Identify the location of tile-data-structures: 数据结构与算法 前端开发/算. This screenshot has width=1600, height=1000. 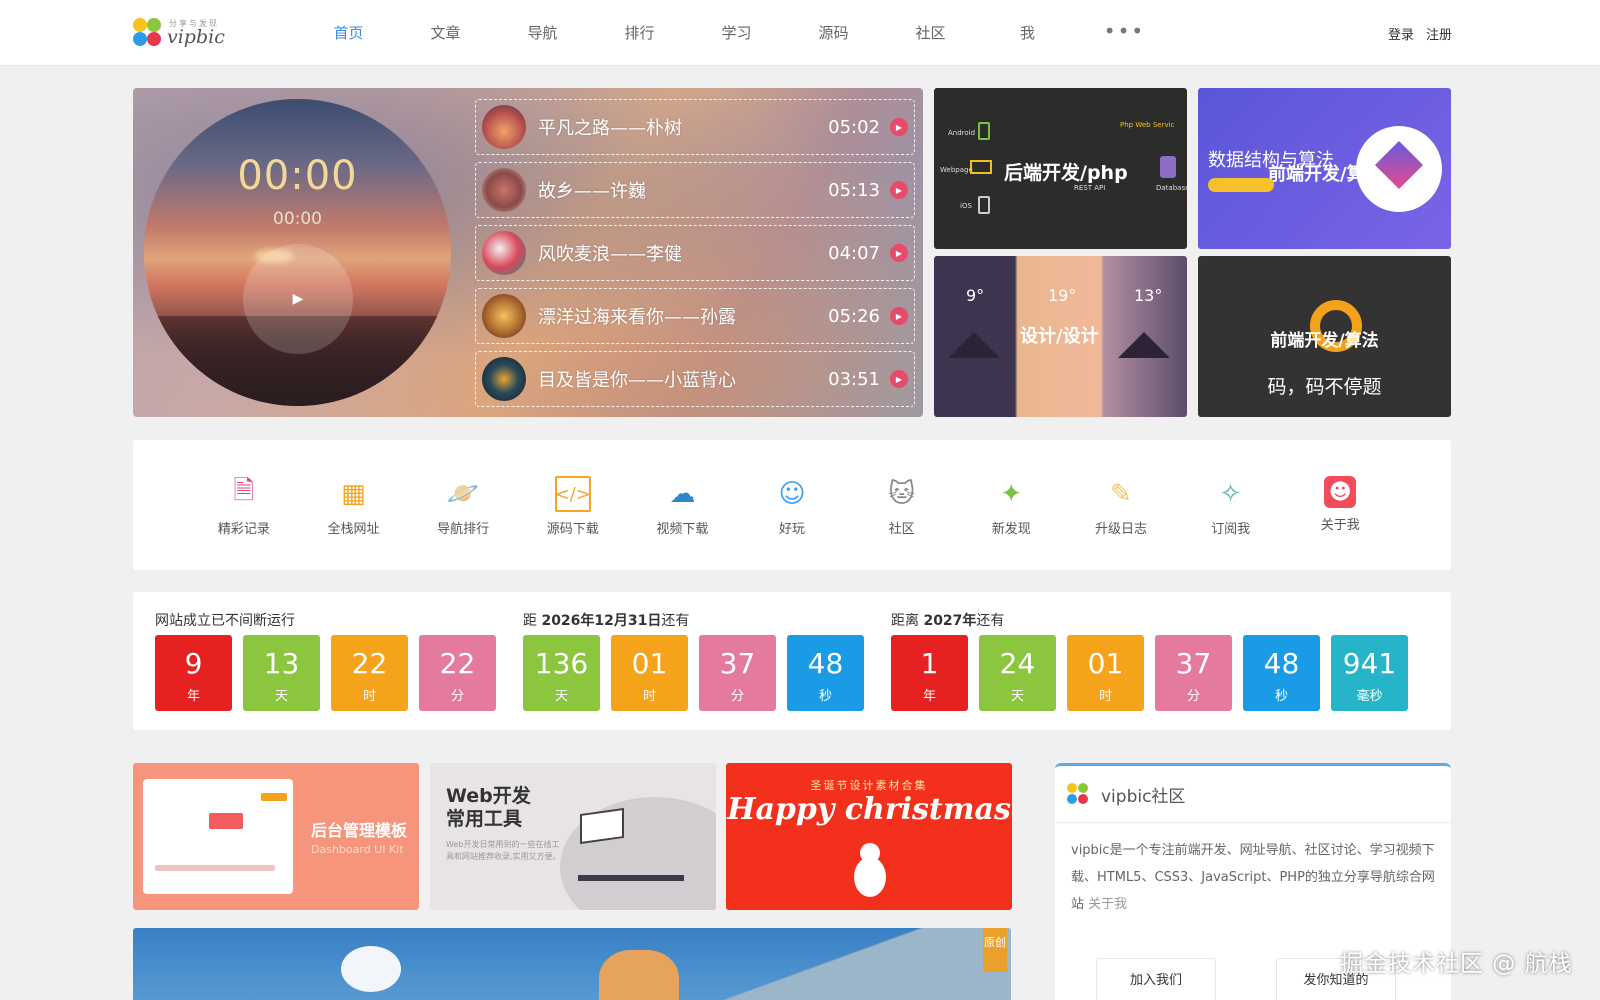
(1324, 168).